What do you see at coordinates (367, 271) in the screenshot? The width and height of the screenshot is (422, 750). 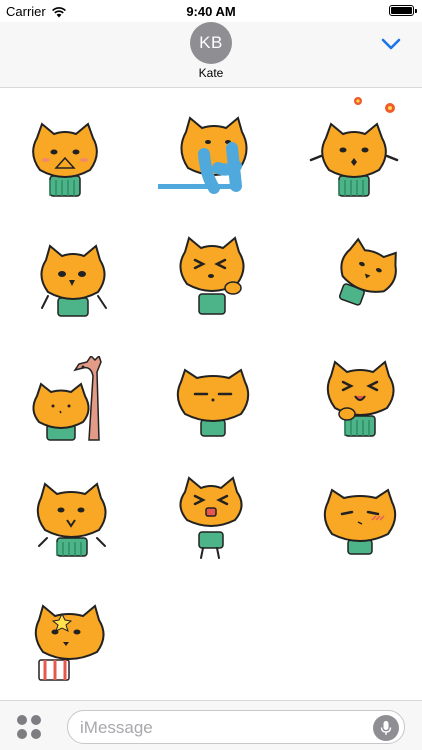 I see `cat-tilted-sticker` at bounding box center [367, 271].